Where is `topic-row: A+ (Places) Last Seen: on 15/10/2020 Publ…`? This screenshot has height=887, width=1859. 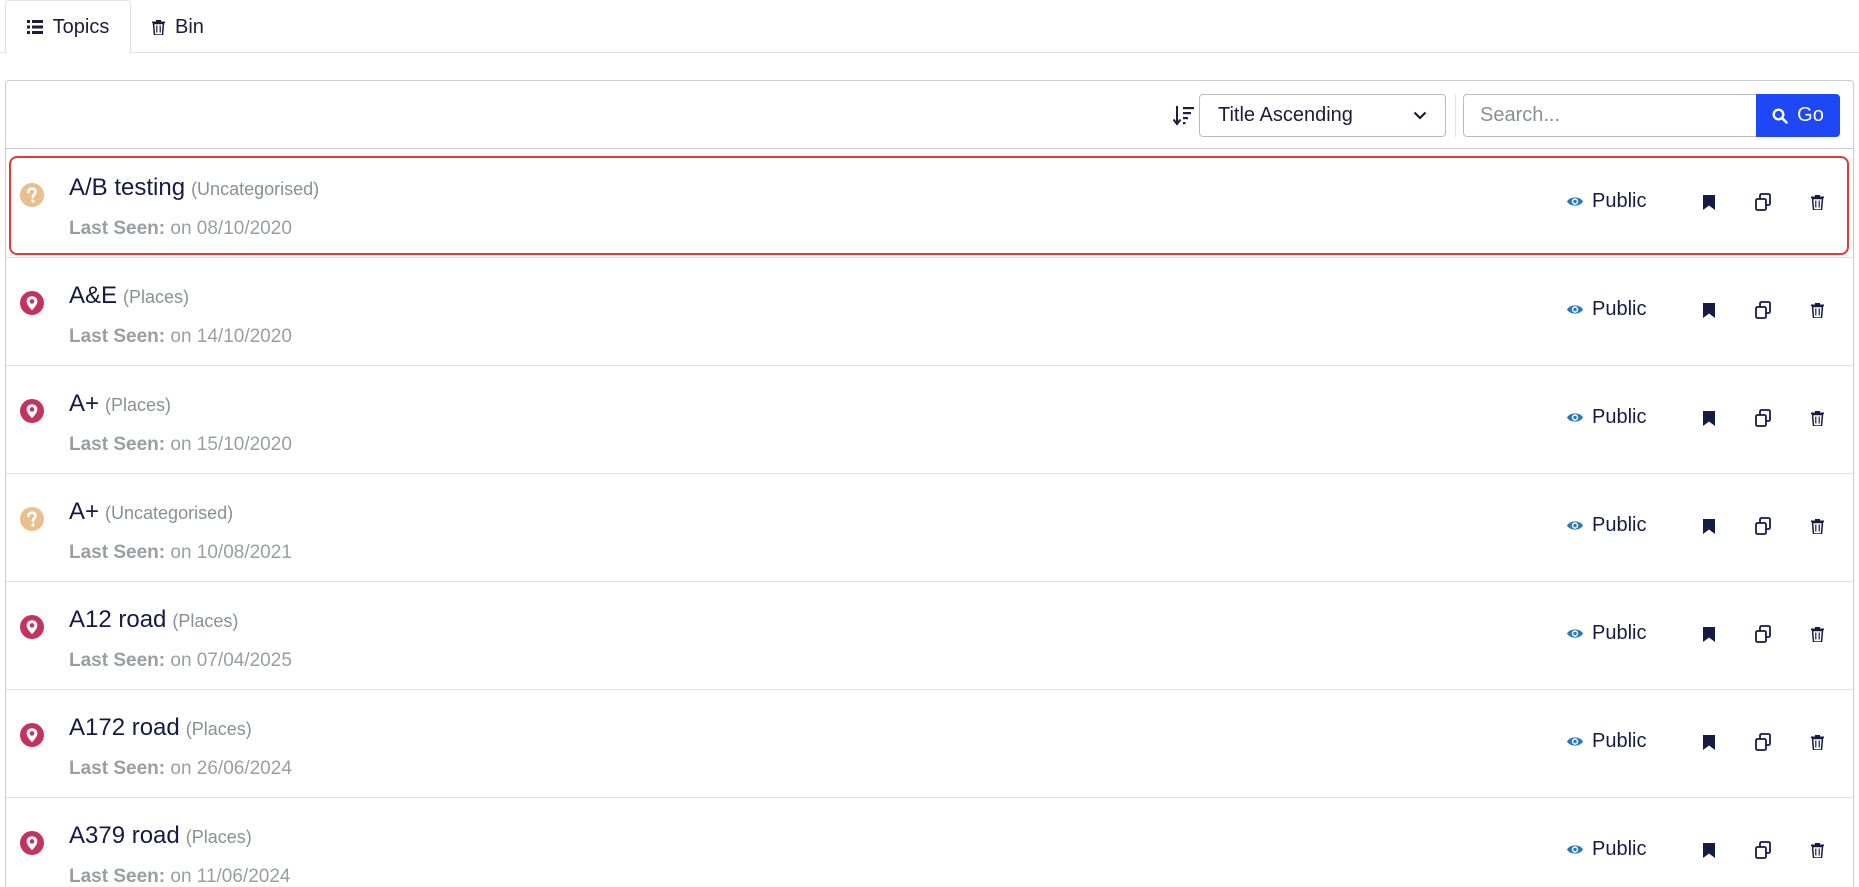 topic-row: A+ (Places) Last Seen: on 15/10/2020 Publ… is located at coordinates (929, 420).